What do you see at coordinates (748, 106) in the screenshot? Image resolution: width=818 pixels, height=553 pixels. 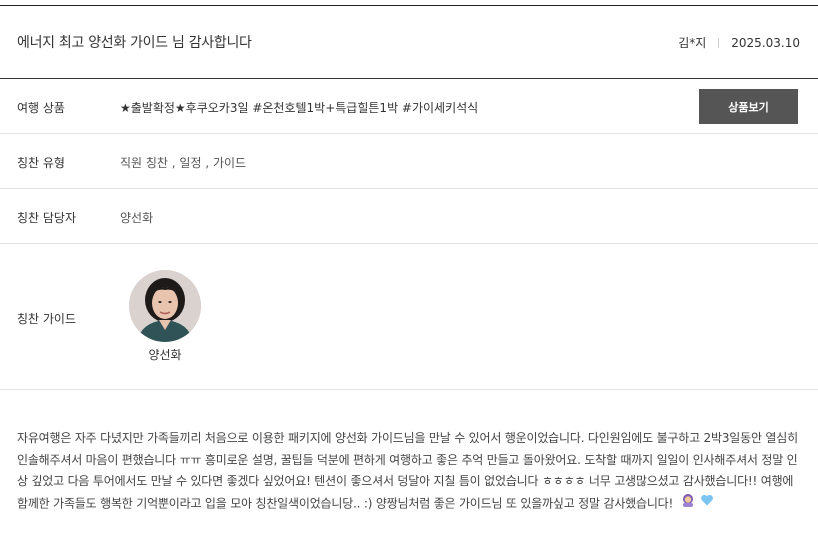 I see `view-product-button: 상품보기` at bounding box center [748, 106].